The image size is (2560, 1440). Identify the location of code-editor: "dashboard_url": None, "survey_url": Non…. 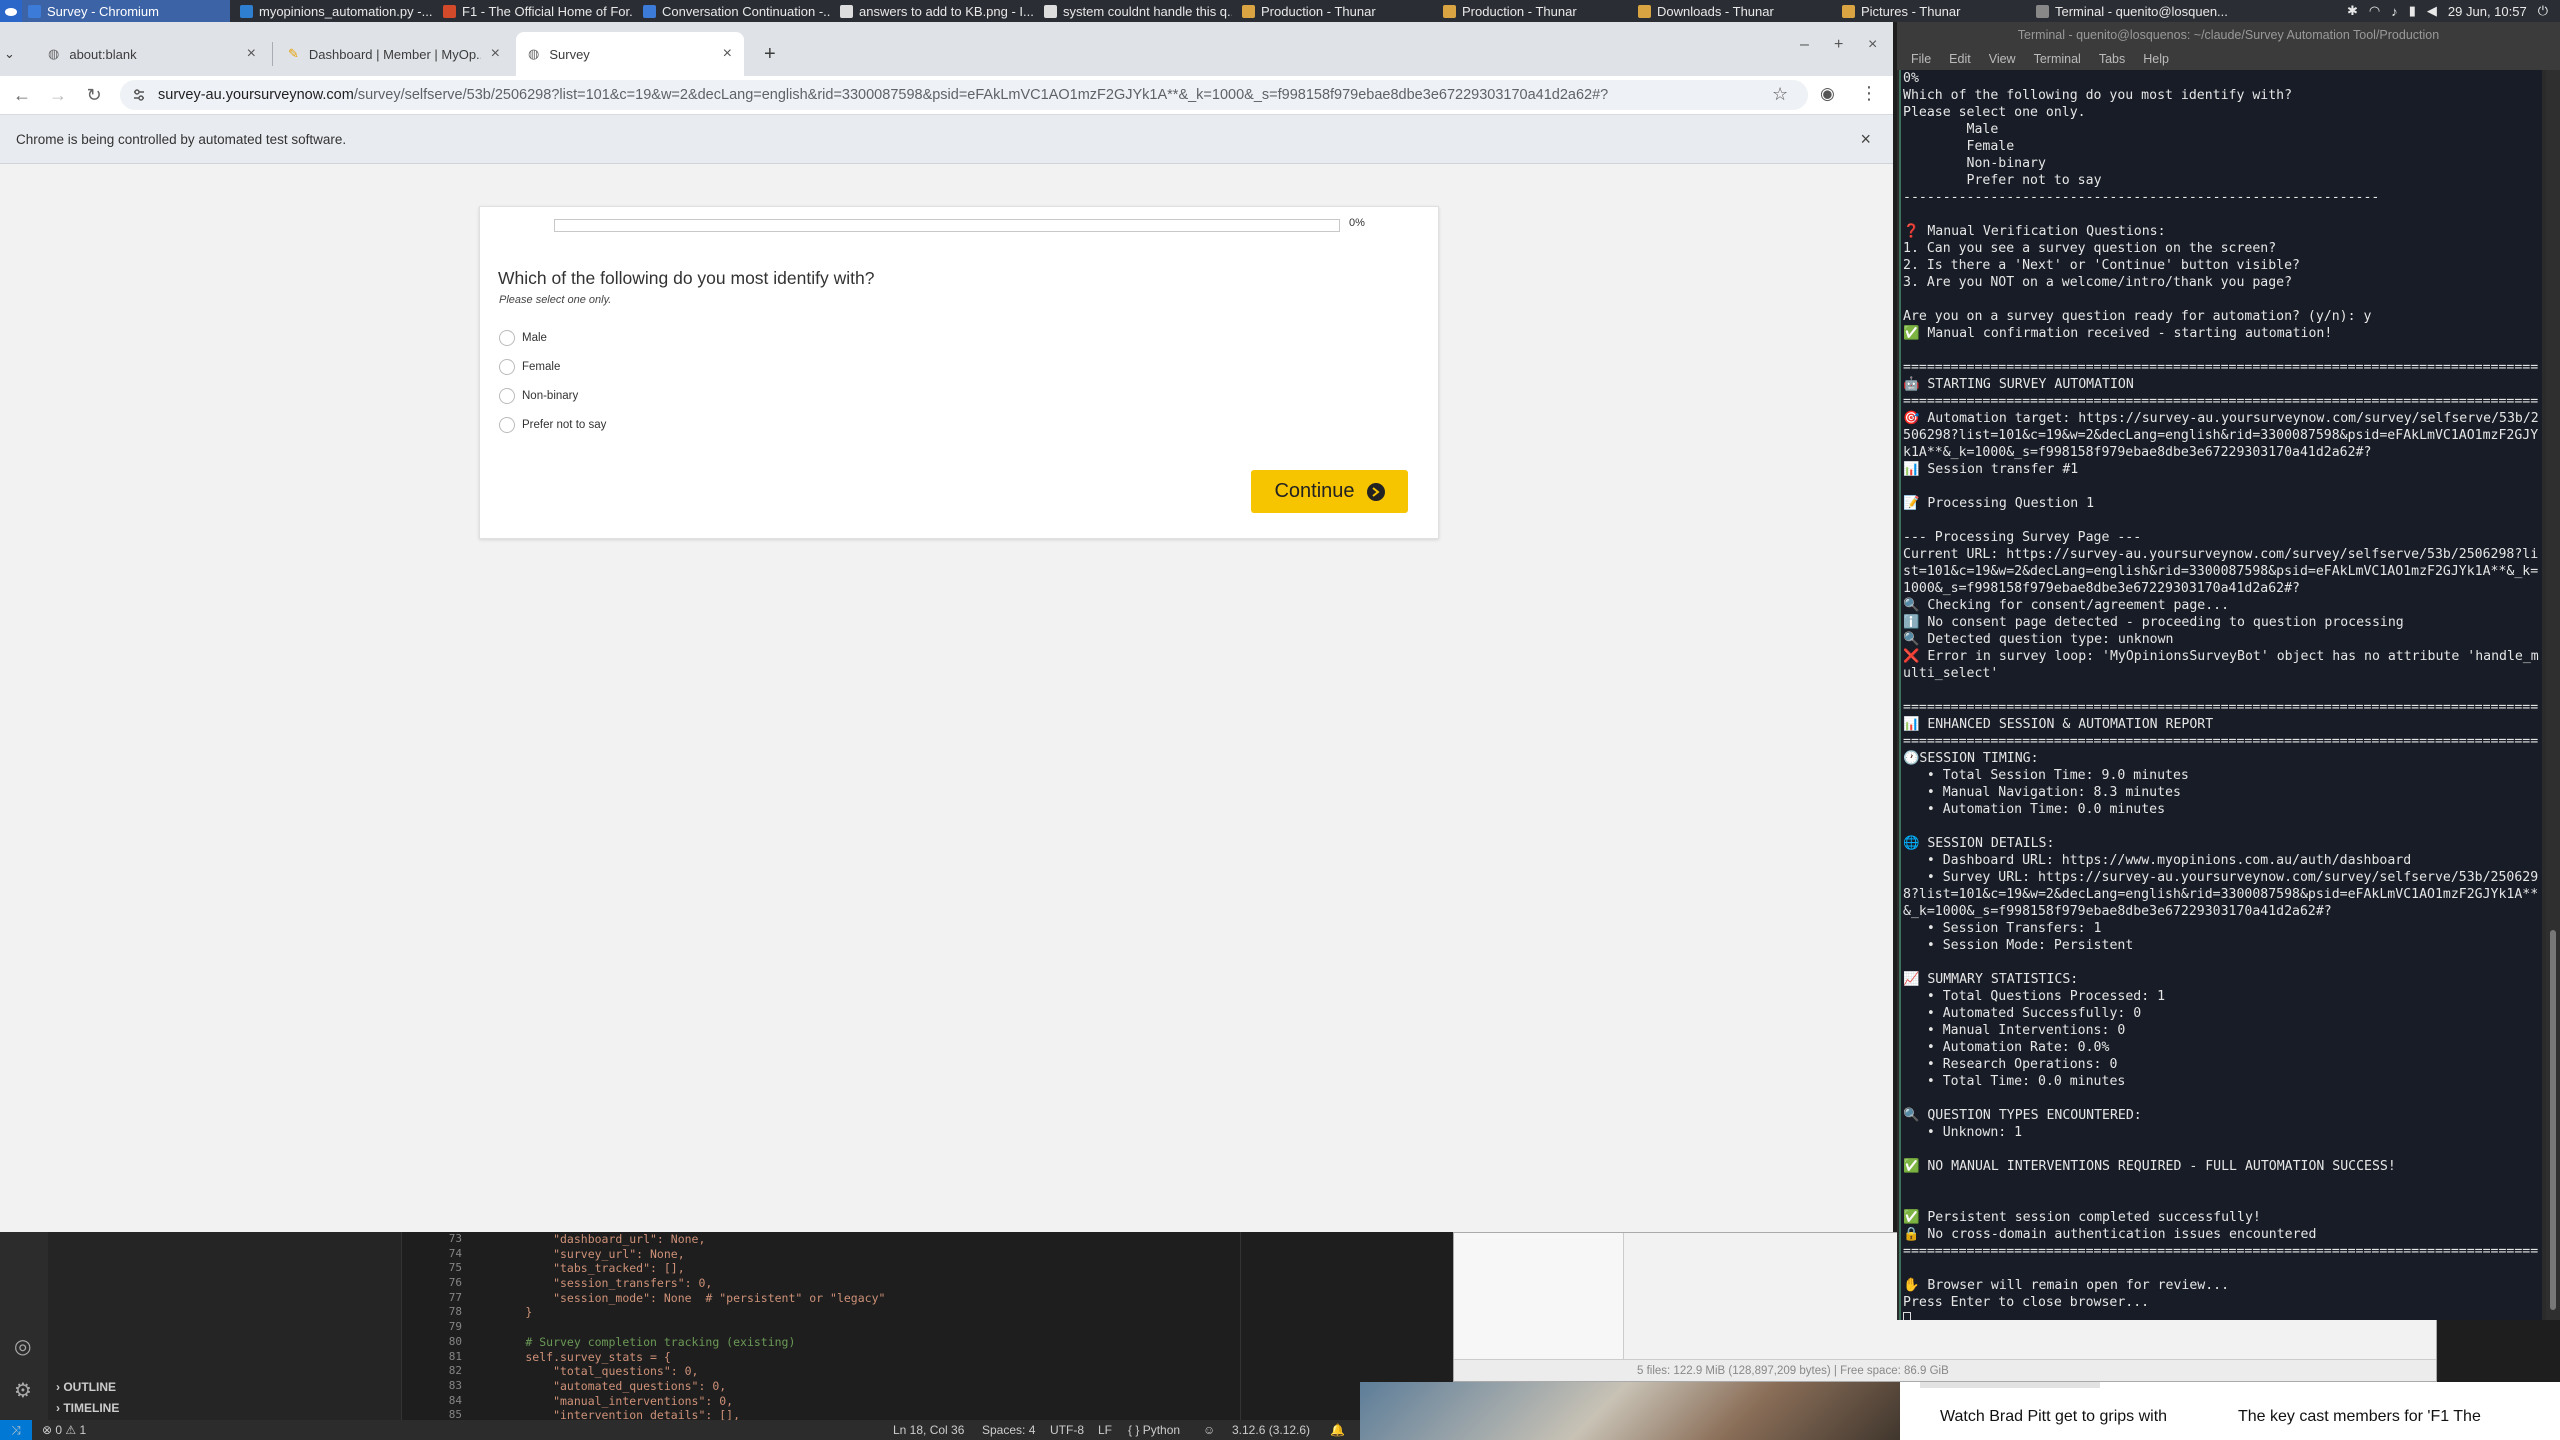
(855, 1326).